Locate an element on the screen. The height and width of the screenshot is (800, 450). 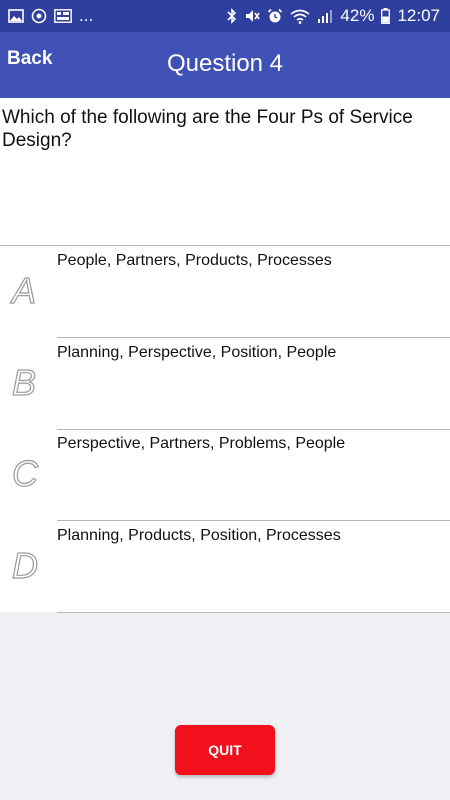
option-c-letter: C is located at coordinates (29, 472).